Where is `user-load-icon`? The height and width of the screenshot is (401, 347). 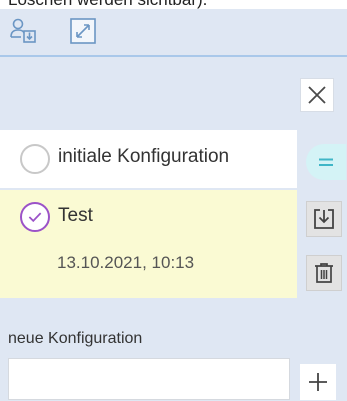 user-load-icon is located at coordinates (23, 30).